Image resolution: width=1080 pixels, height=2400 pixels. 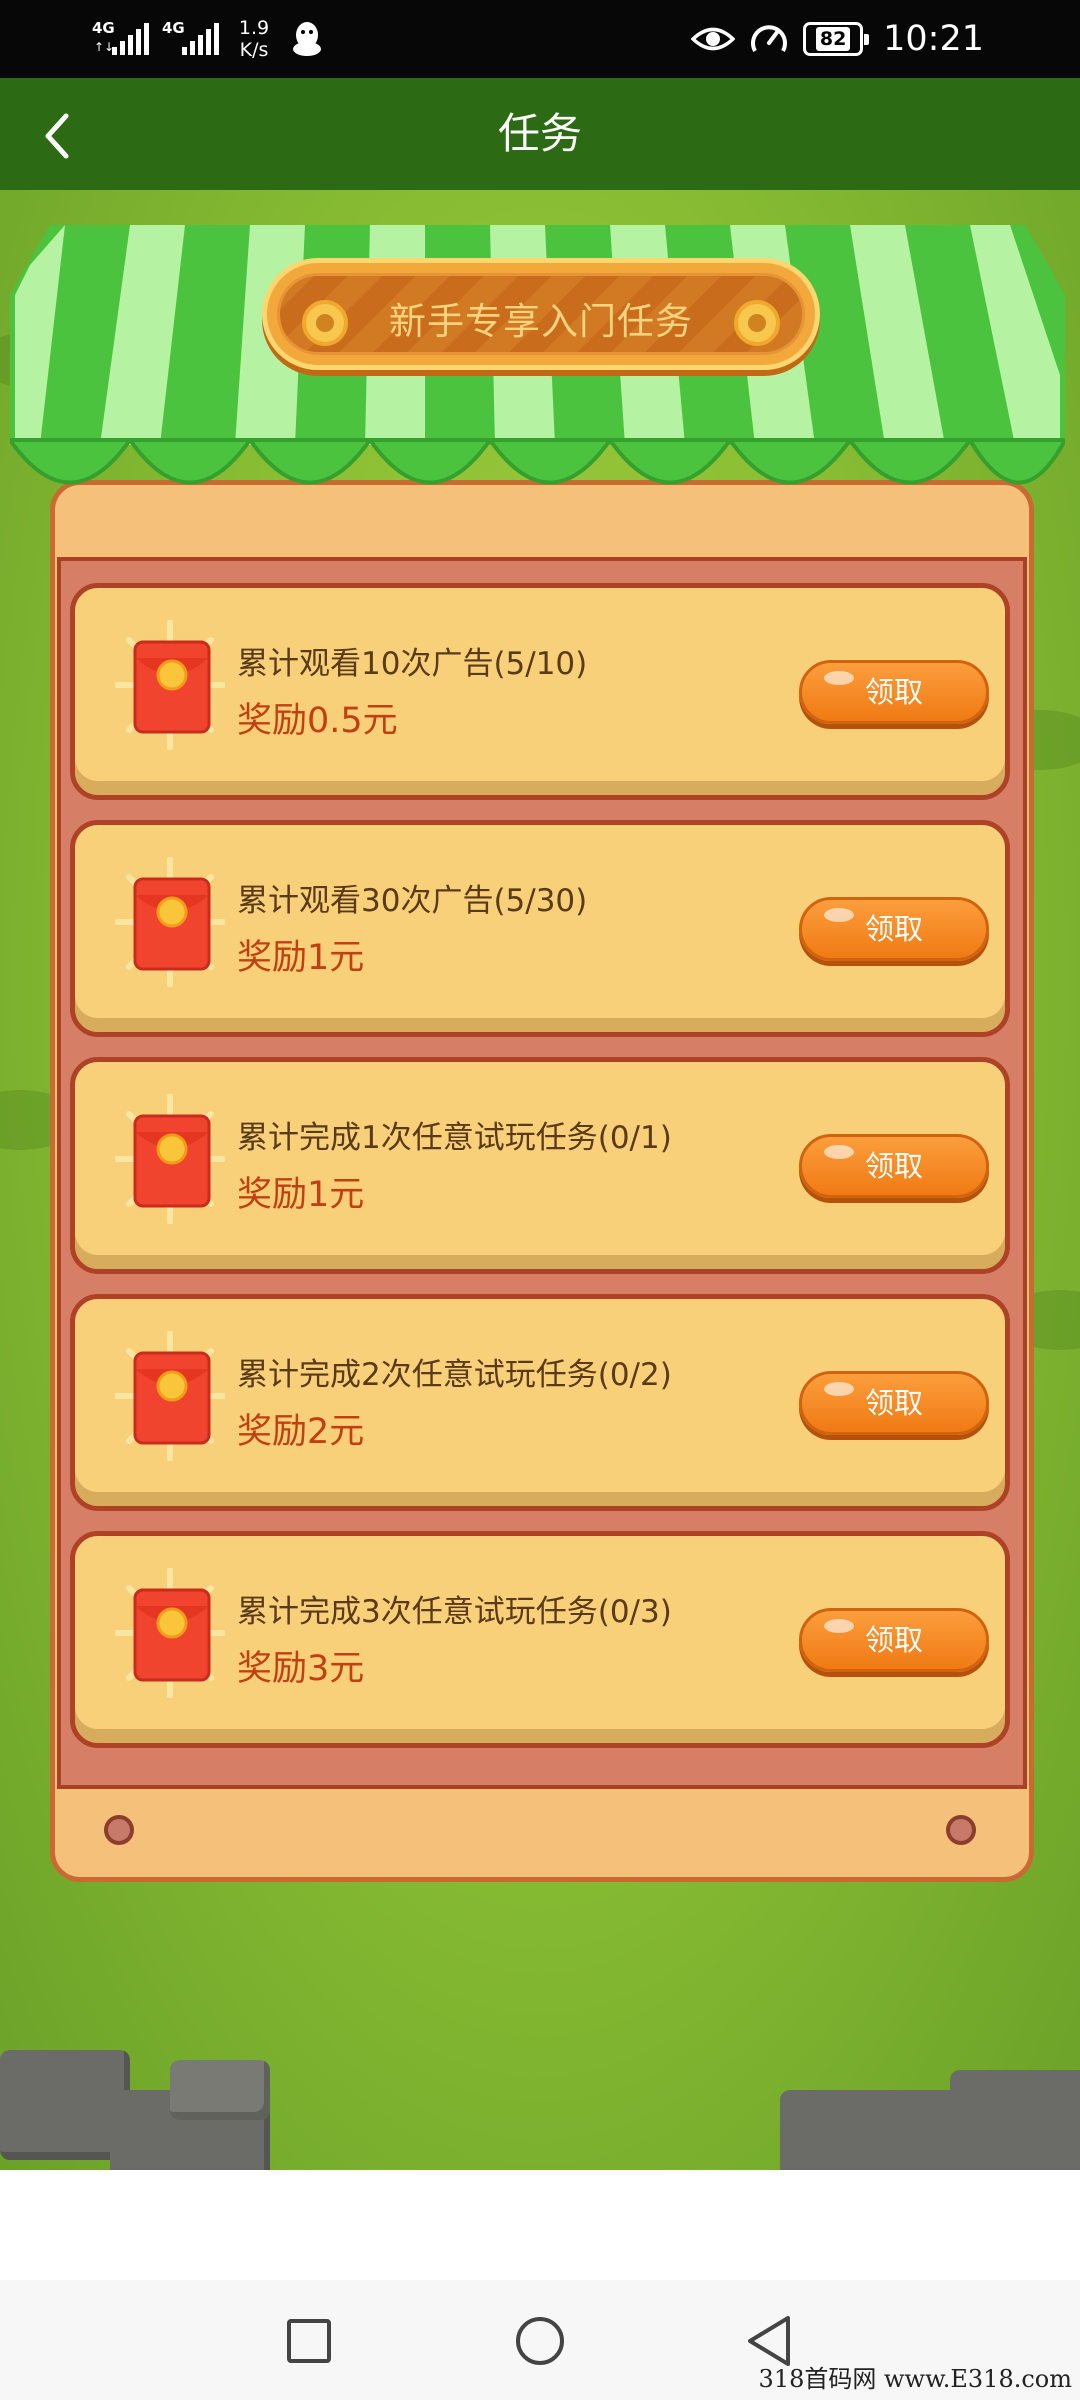 I want to click on battery-level: 82, so click(x=833, y=39).